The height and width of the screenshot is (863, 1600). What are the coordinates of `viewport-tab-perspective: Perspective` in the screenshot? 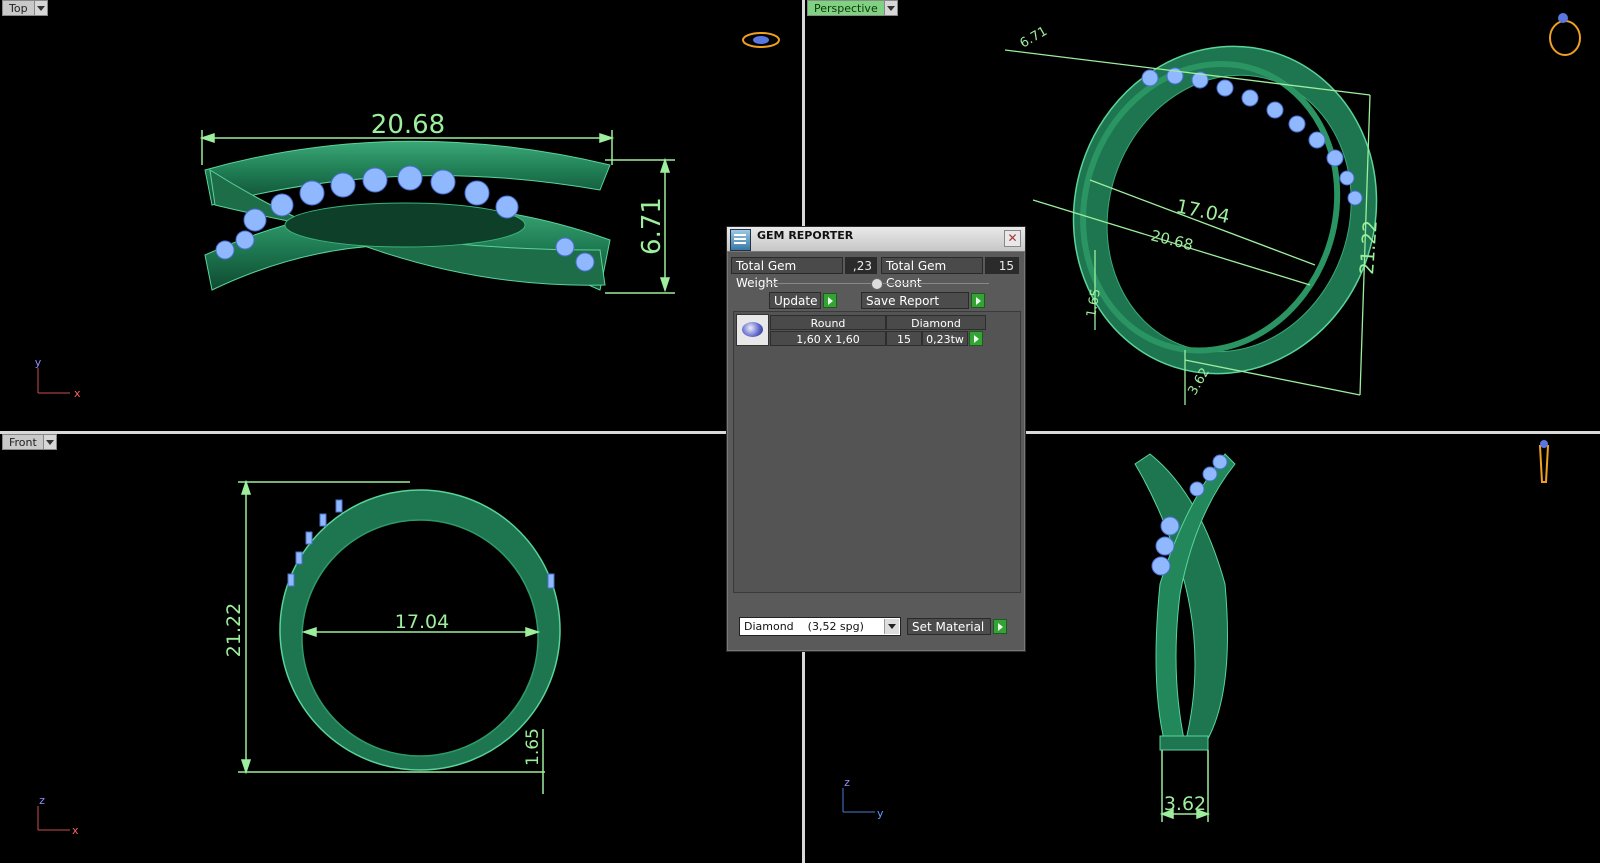 It's located at (852, 8).